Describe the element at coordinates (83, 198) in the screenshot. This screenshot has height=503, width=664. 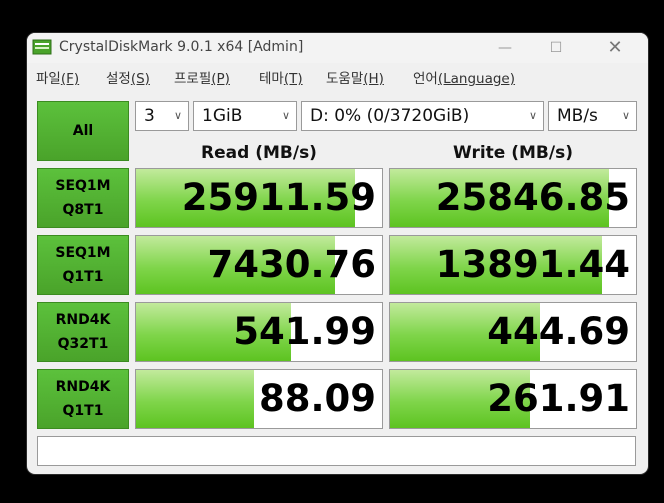
I see `test-button-seq1m-q8t1: SEQ1M Q8T1` at that location.